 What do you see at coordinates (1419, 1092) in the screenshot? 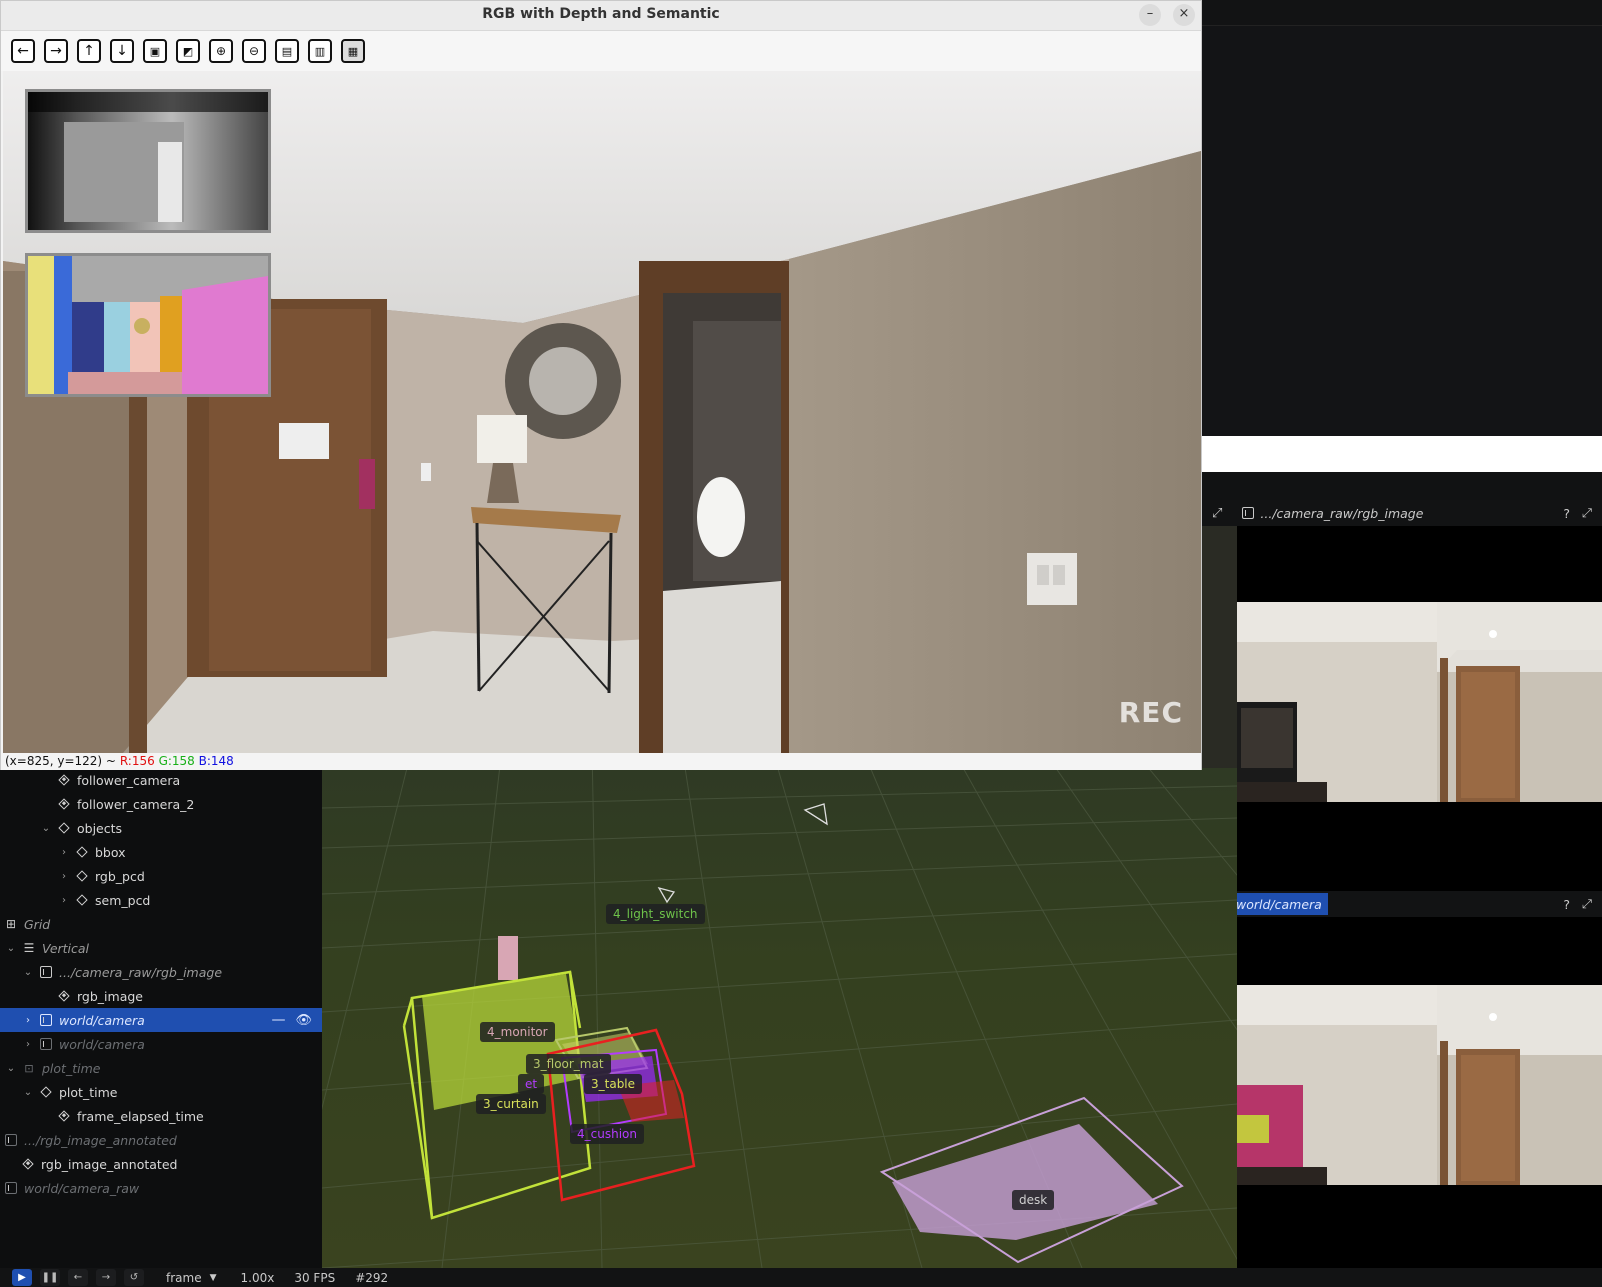
I see `world-camera-view` at bounding box center [1419, 1092].